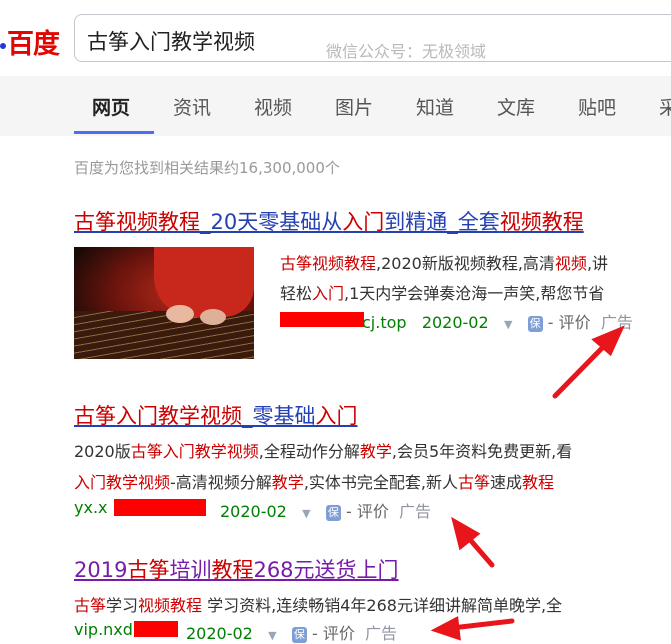 Image resolution: width=671 pixels, height=644 pixels. Describe the element at coordinates (406, 51) in the screenshot. I see `watermark: 微信公众号：无极领域` at that location.